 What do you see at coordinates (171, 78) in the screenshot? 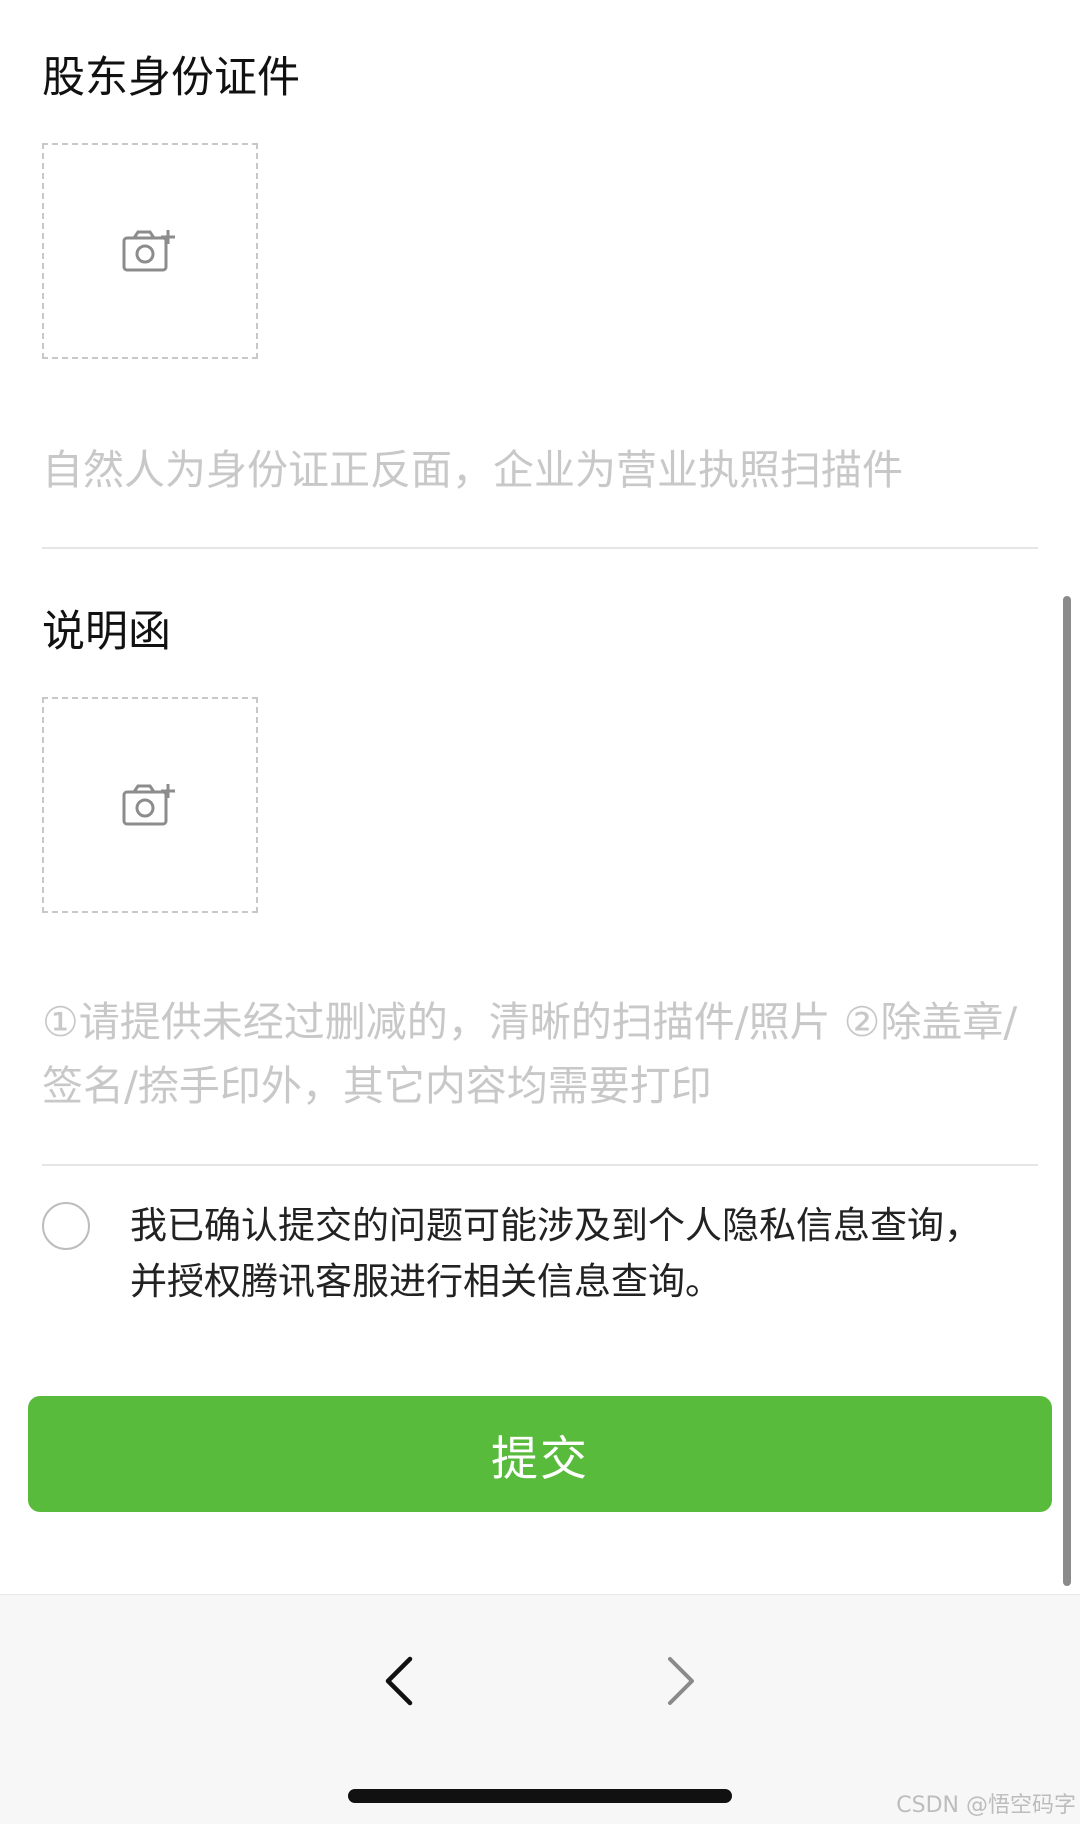
I see `section-title-shareholder-id: 股东身份证件` at bounding box center [171, 78].